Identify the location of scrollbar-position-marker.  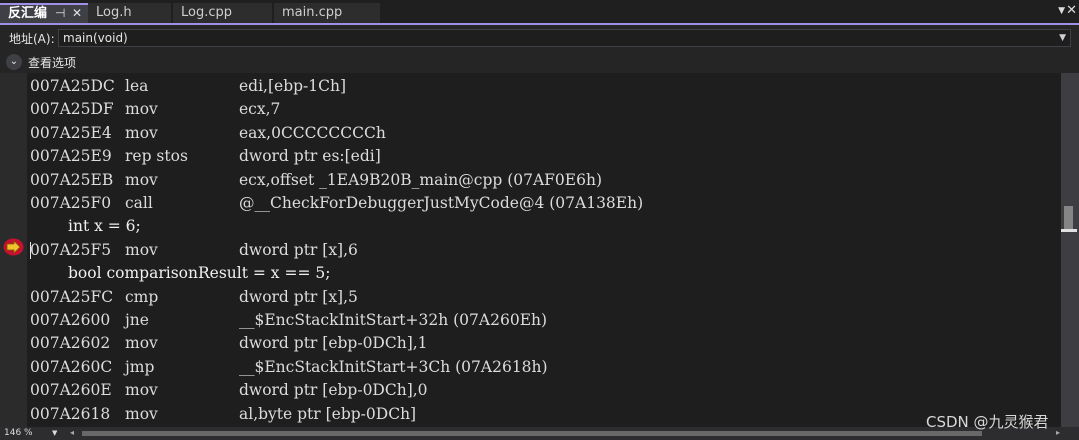
(1069, 230).